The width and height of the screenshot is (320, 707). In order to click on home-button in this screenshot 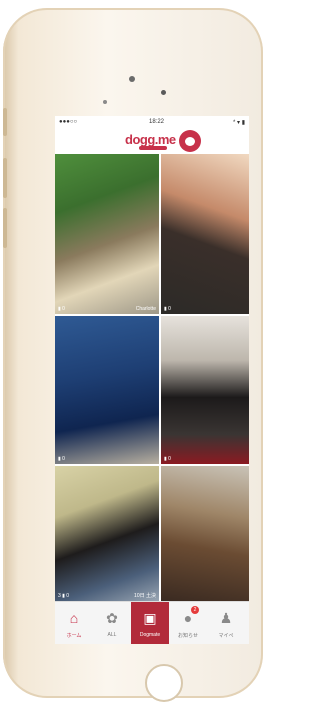, I will do `click(164, 683)`.